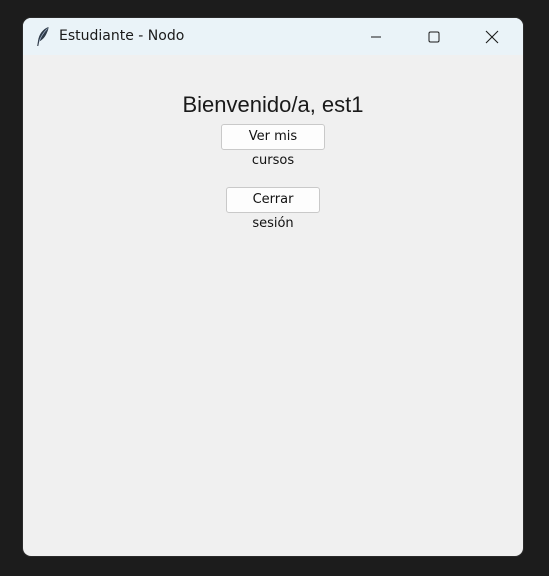 The height and width of the screenshot is (576, 549). I want to click on minimize-button, so click(376, 36).